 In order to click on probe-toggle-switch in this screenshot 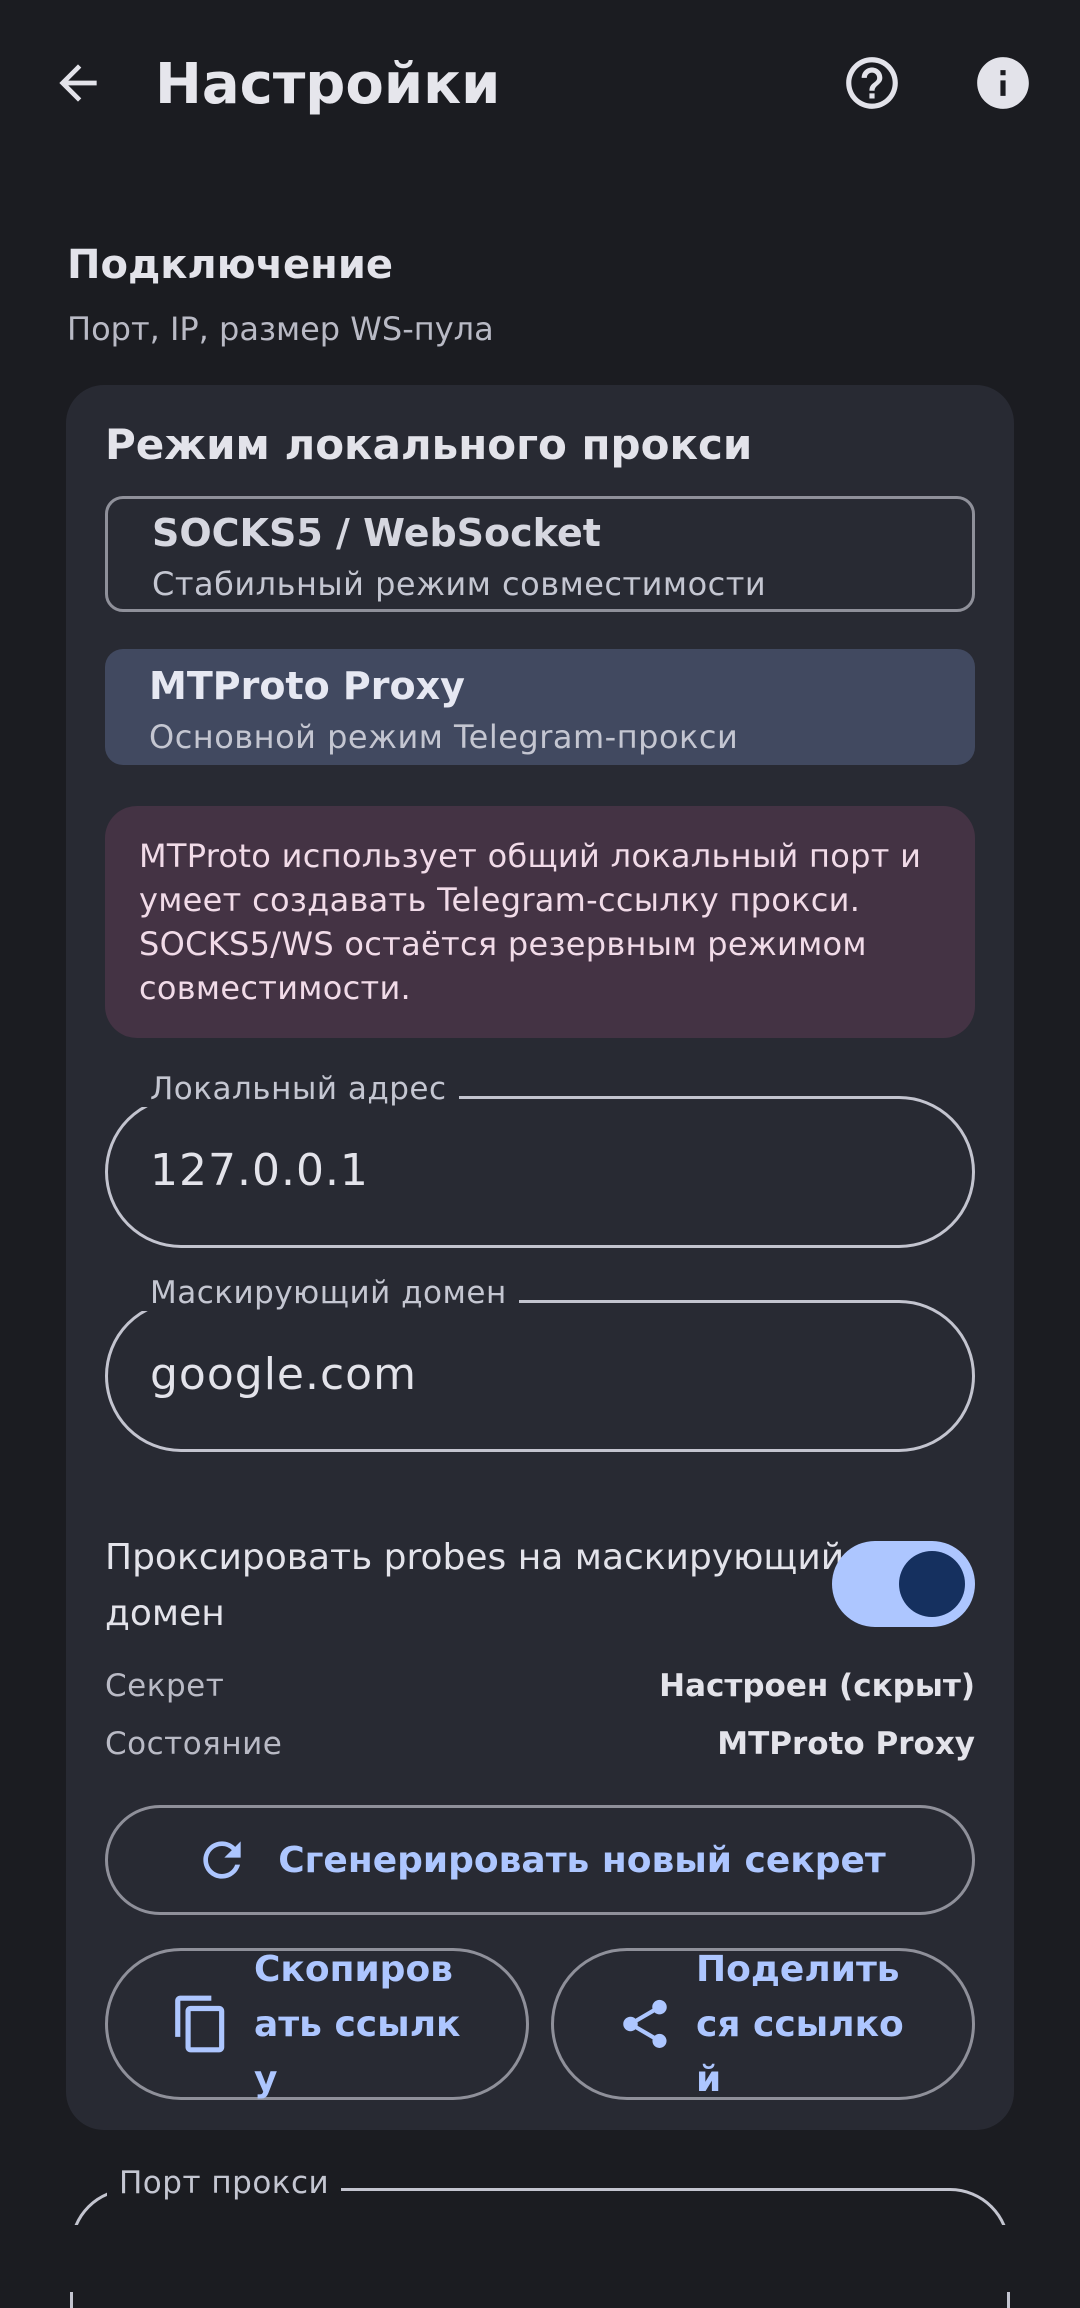, I will do `click(903, 1584)`.